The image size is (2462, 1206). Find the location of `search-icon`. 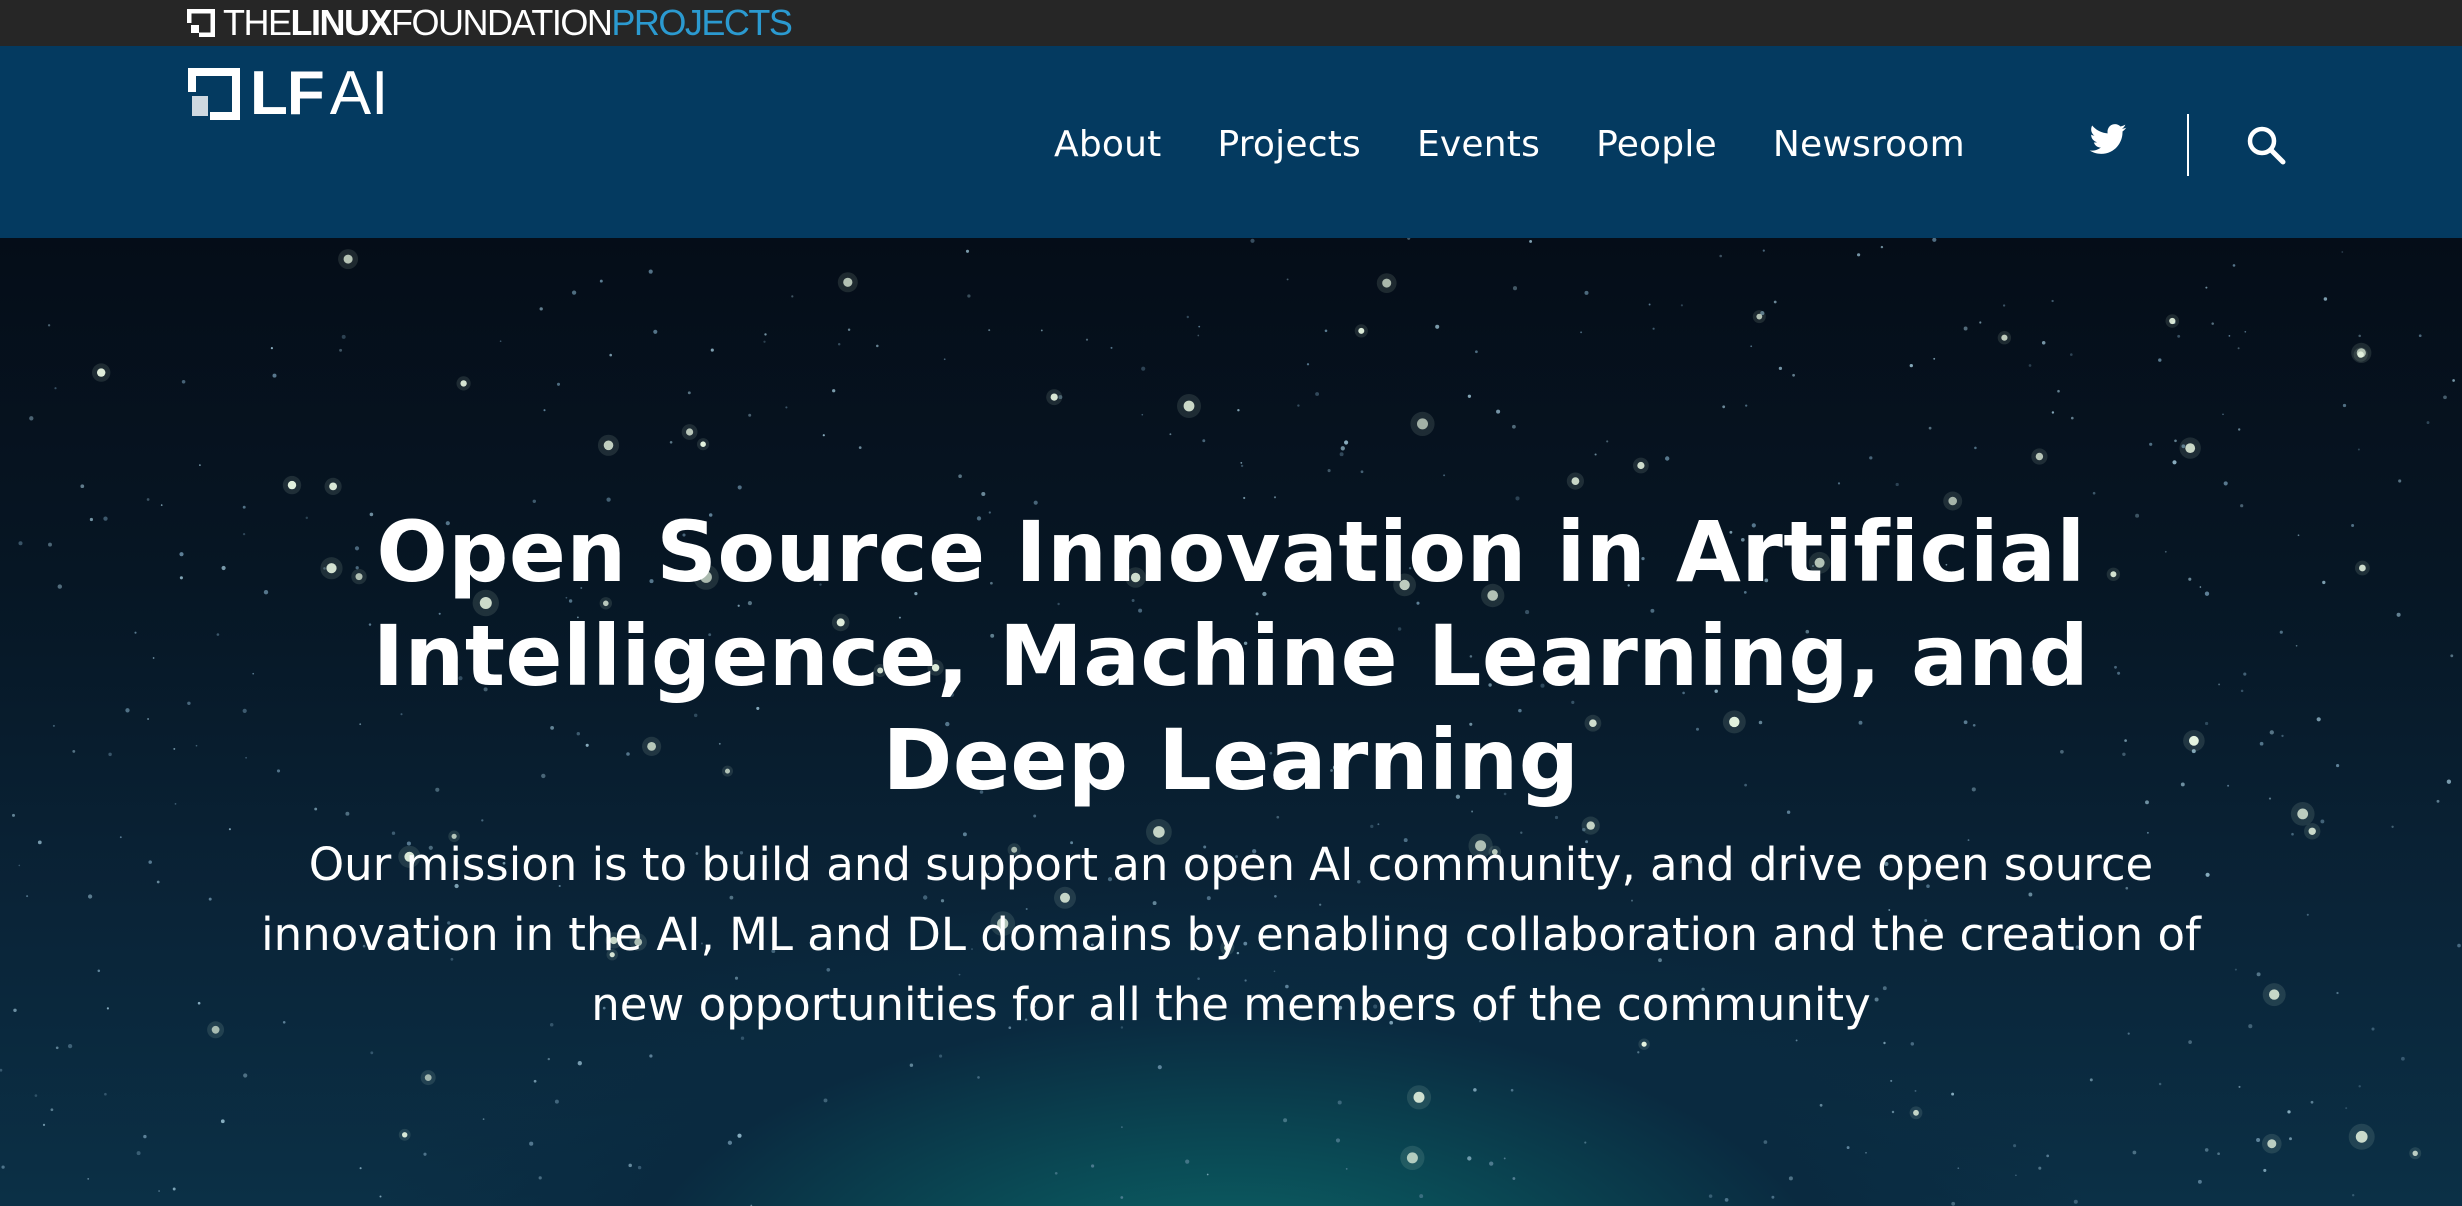

search-icon is located at coordinates (2266, 145).